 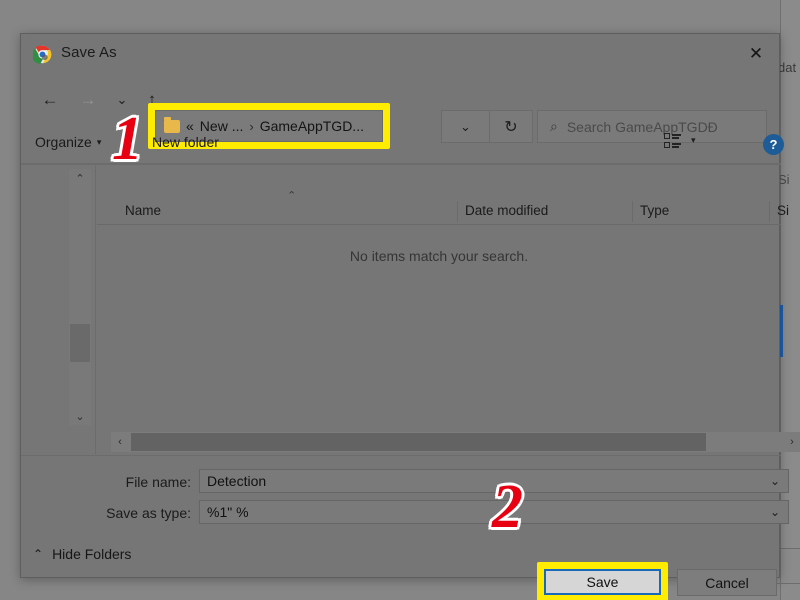 I want to click on list-view-icon, so click(x=672, y=140).